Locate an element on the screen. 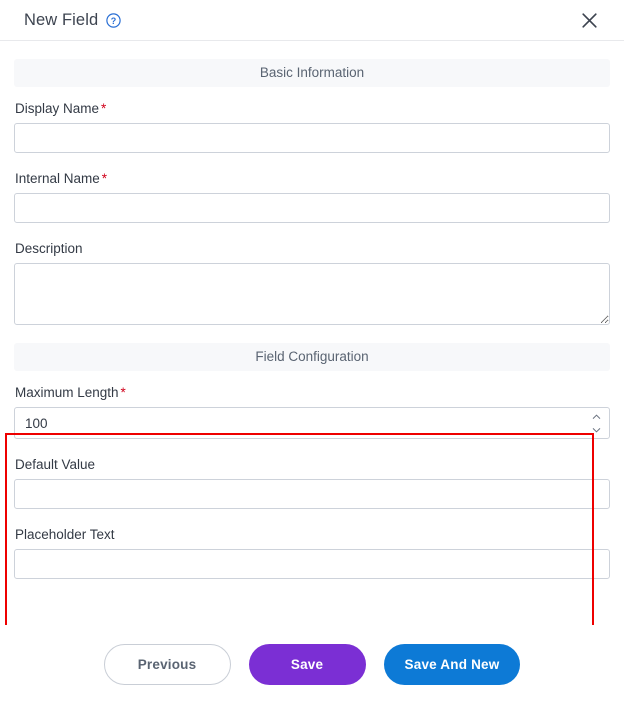 The height and width of the screenshot is (703, 624). save-button: Save is located at coordinates (307, 664).